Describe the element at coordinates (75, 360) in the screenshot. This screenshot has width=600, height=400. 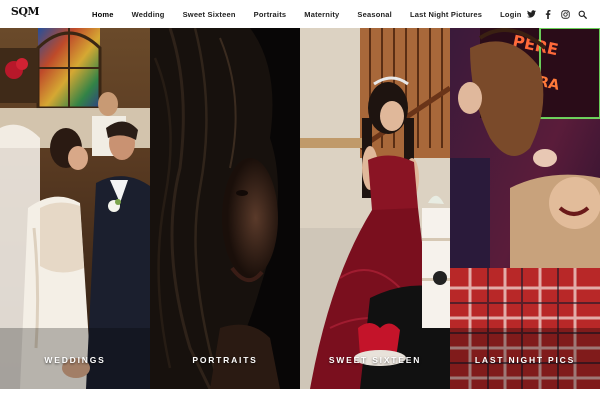
I see `panel-label-weddings: WEDDINGS` at that location.